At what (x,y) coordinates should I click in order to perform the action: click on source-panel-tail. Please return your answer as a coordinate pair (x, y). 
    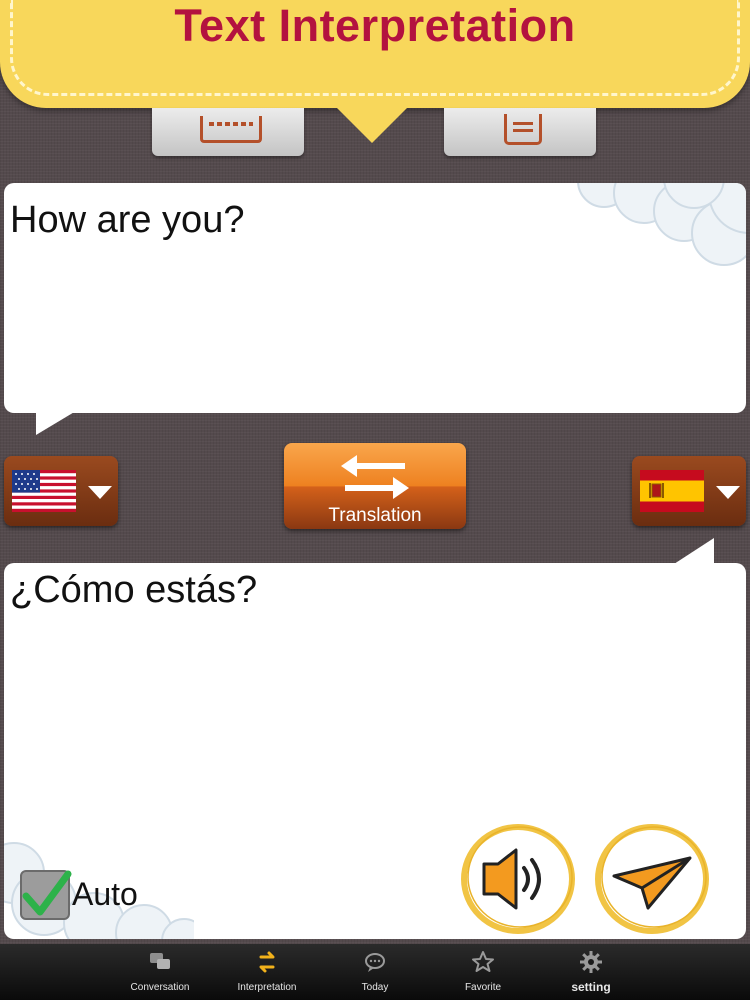
    Looking at the image, I should click on (56, 423).